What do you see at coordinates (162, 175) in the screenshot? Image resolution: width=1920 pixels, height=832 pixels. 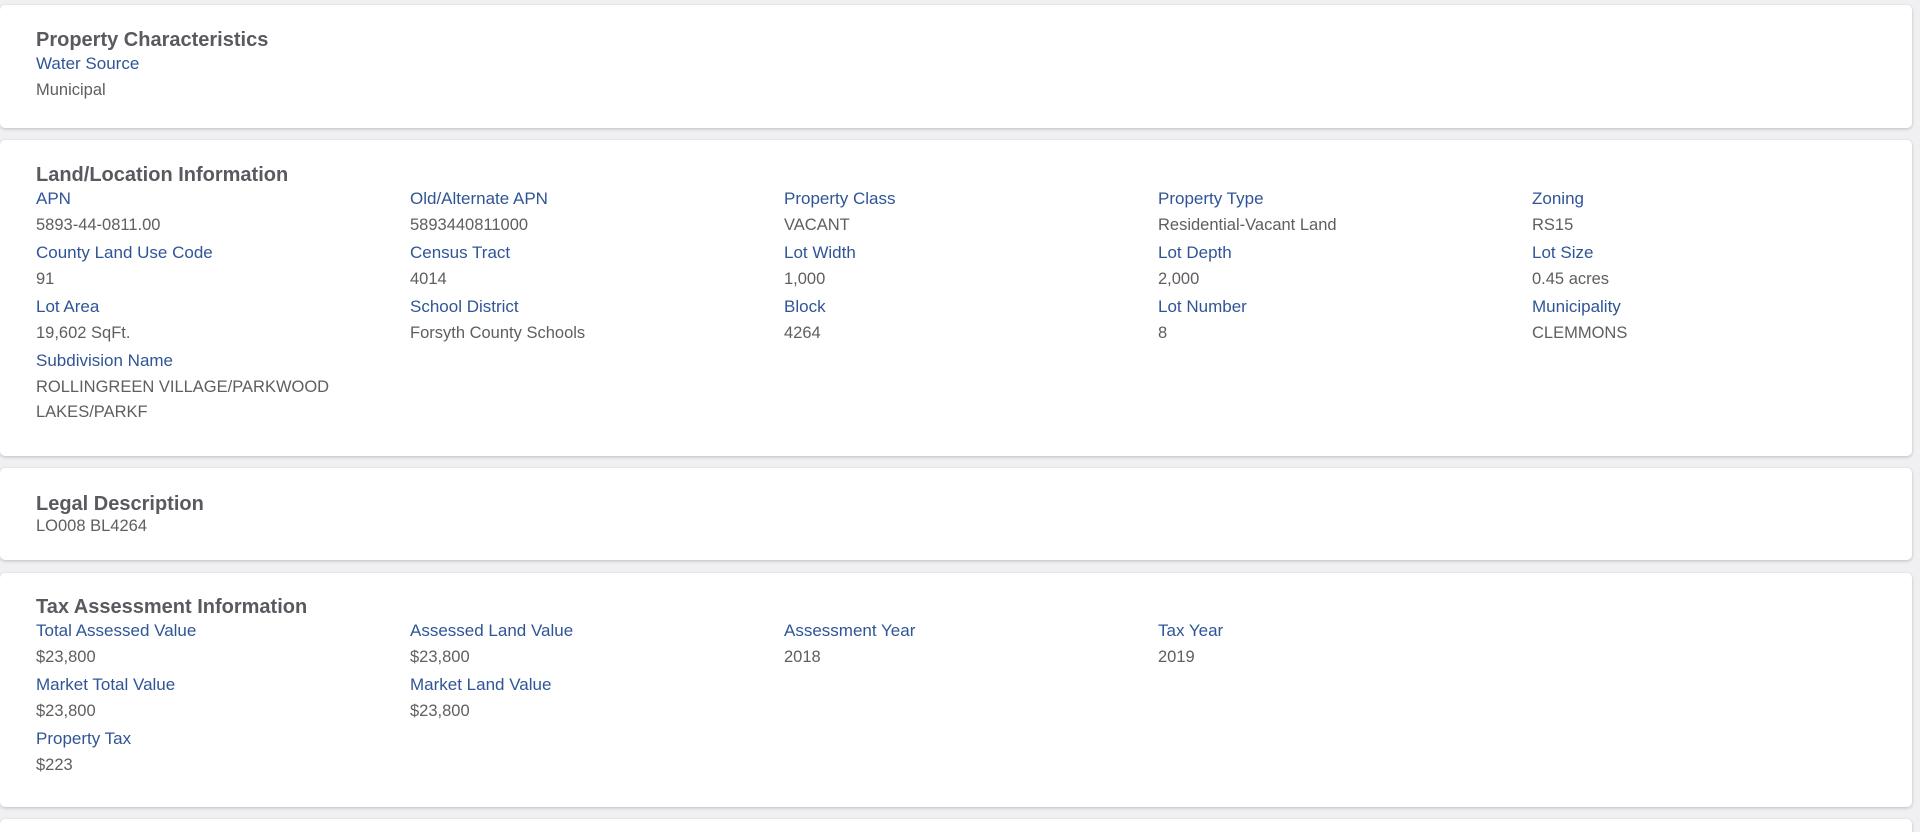 I see `land-location-title: Land/Location Information` at bounding box center [162, 175].